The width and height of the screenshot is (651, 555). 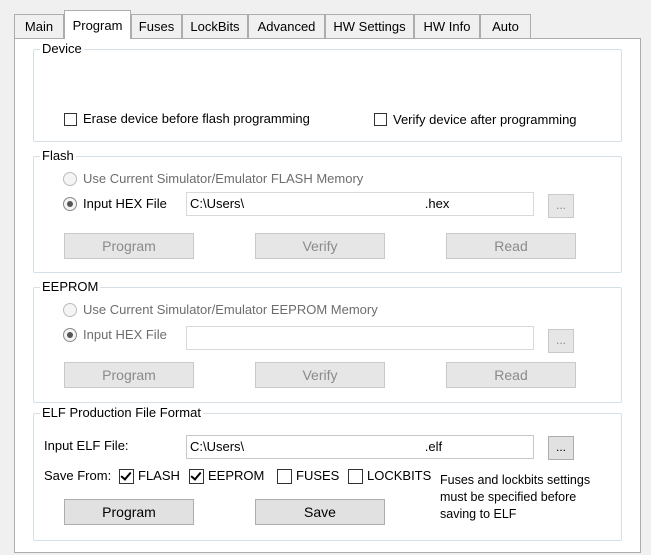 What do you see at coordinates (78, 475) in the screenshot?
I see `save-from-label: Save From:` at bounding box center [78, 475].